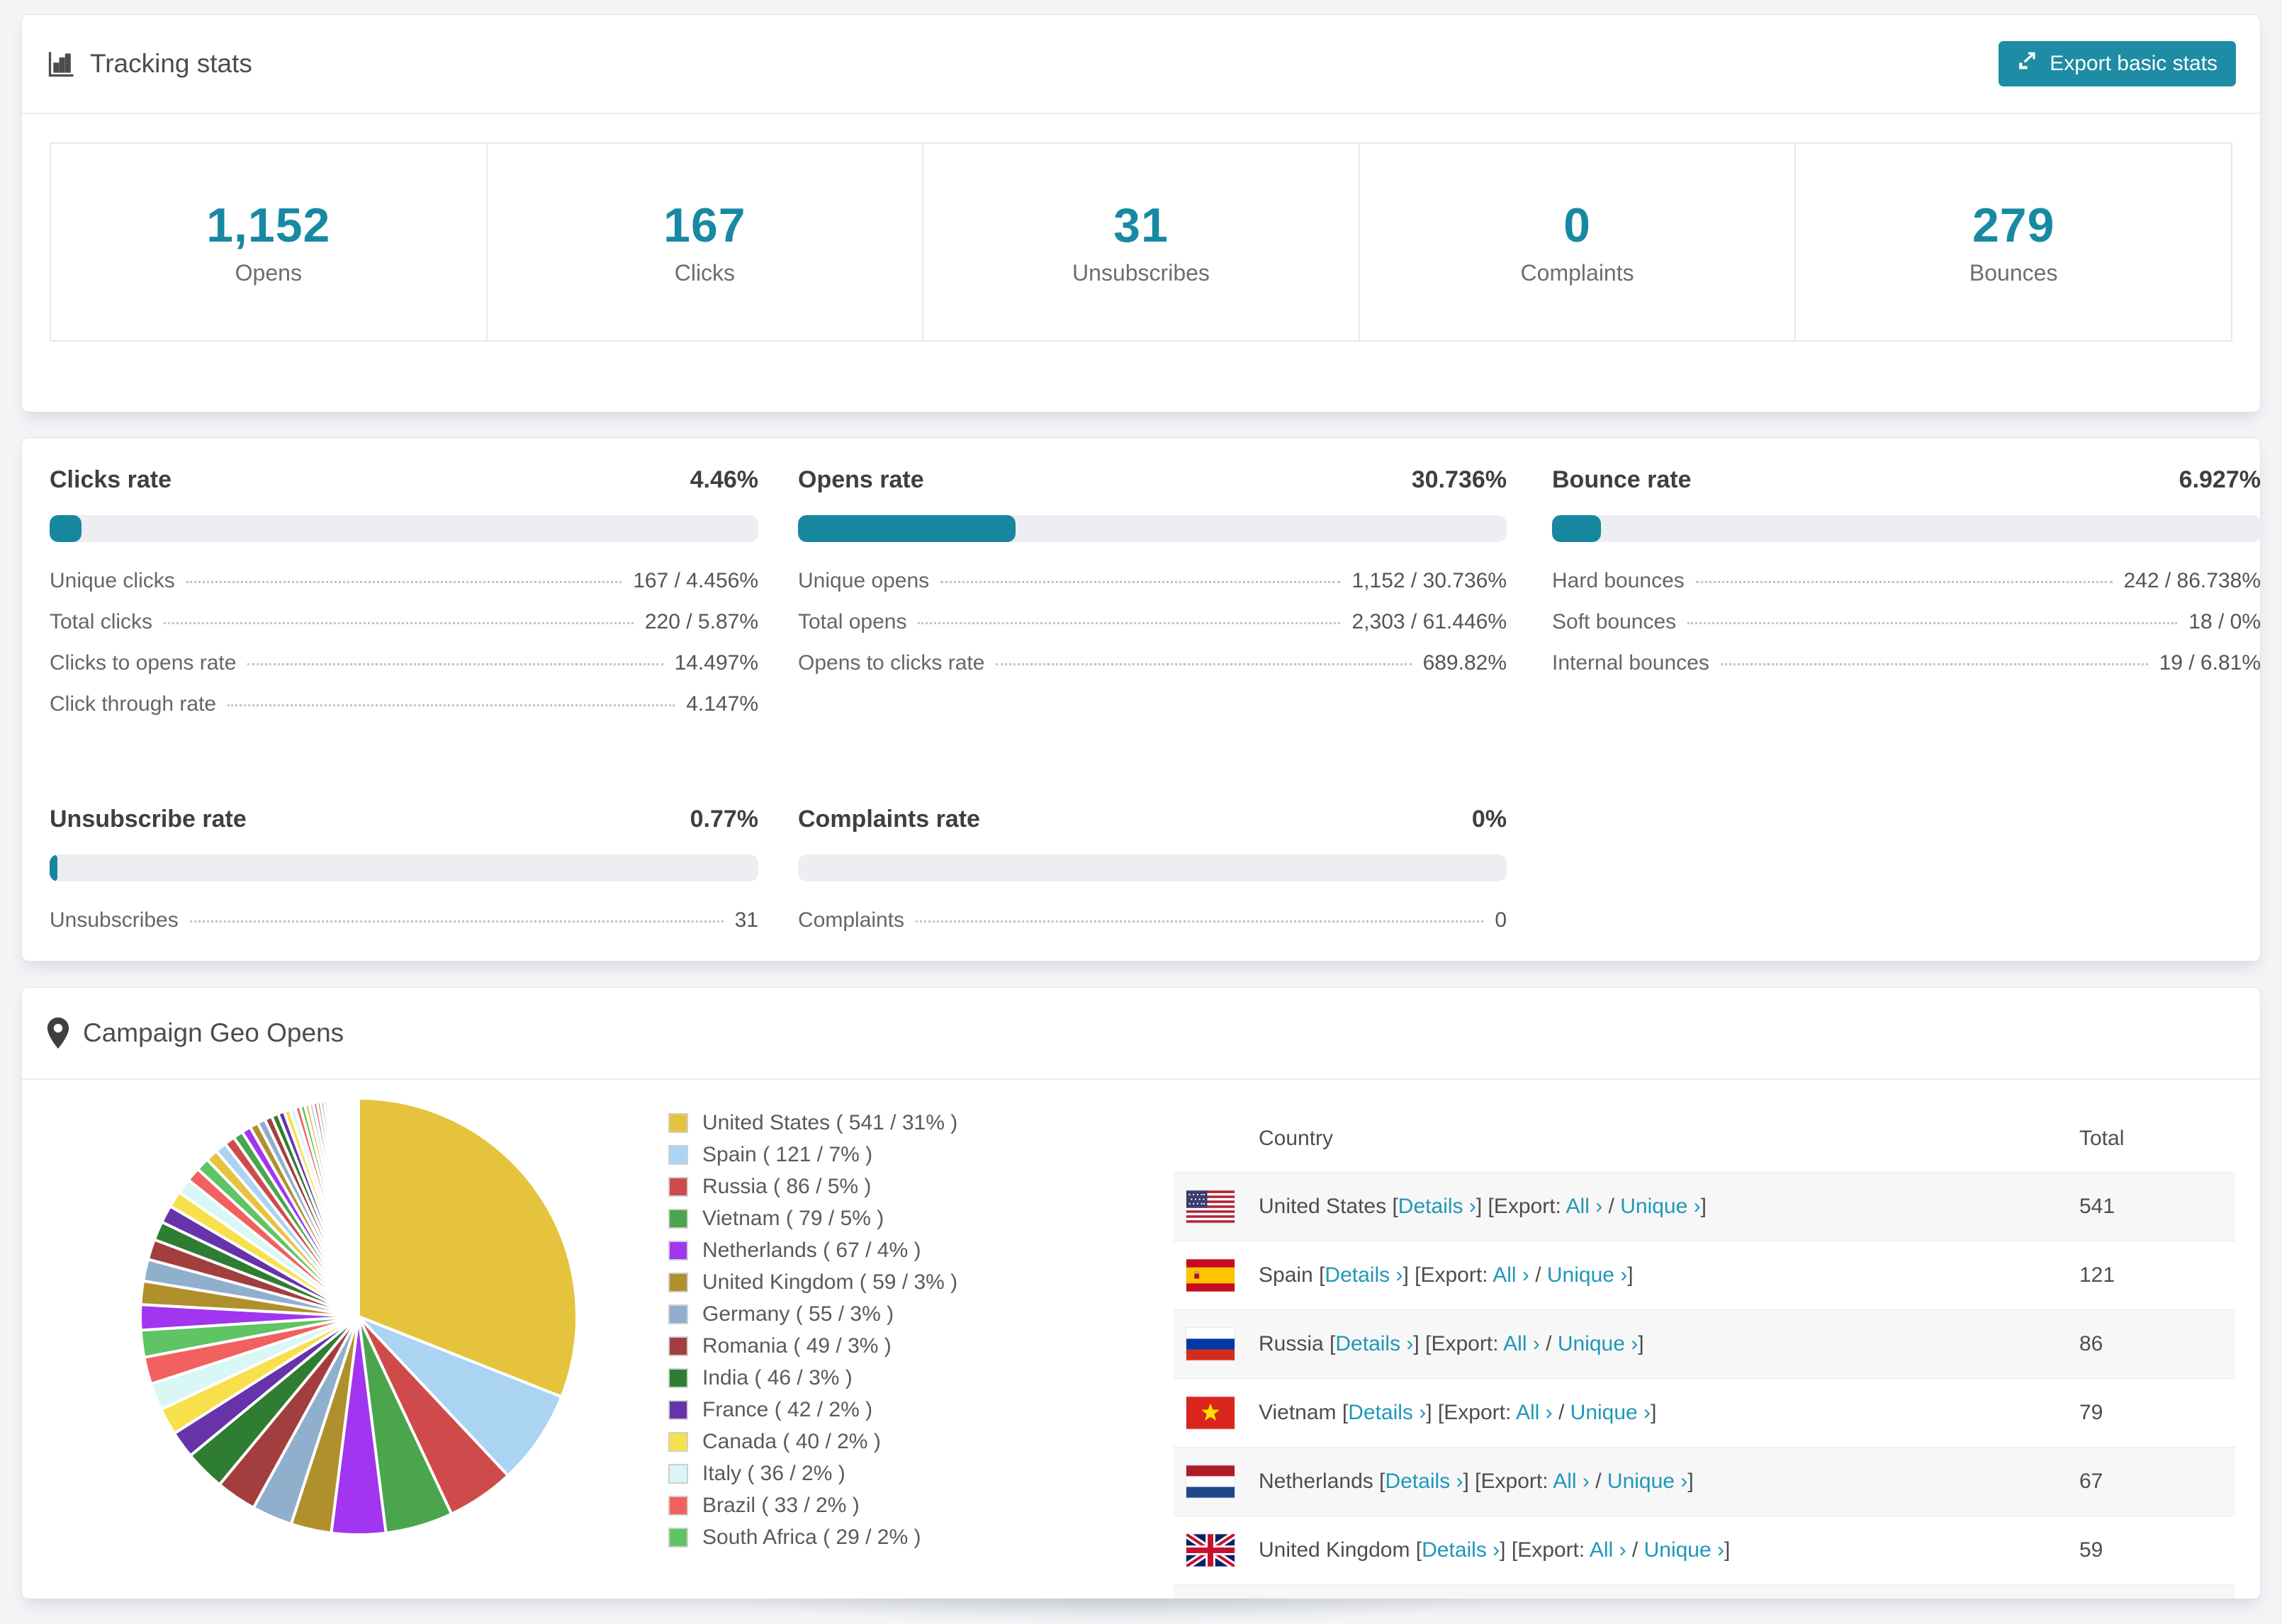 The height and width of the screenshot is (1624, 2282). I want to click on rate-title: Complaints rate, so click(889, 819).